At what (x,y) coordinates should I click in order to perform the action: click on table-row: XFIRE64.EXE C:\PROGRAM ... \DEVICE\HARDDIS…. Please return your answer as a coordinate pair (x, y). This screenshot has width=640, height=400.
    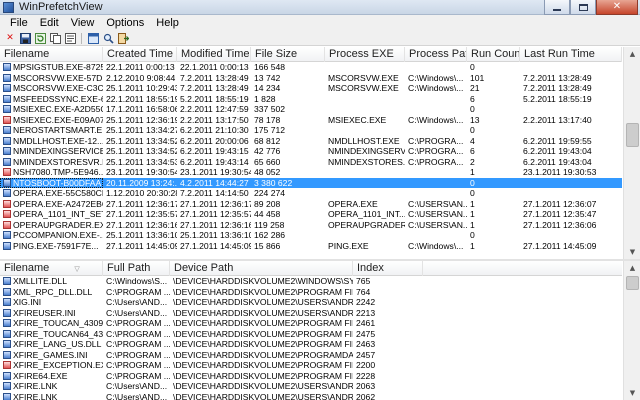
    Looking at the image, I should click on (311, 376).